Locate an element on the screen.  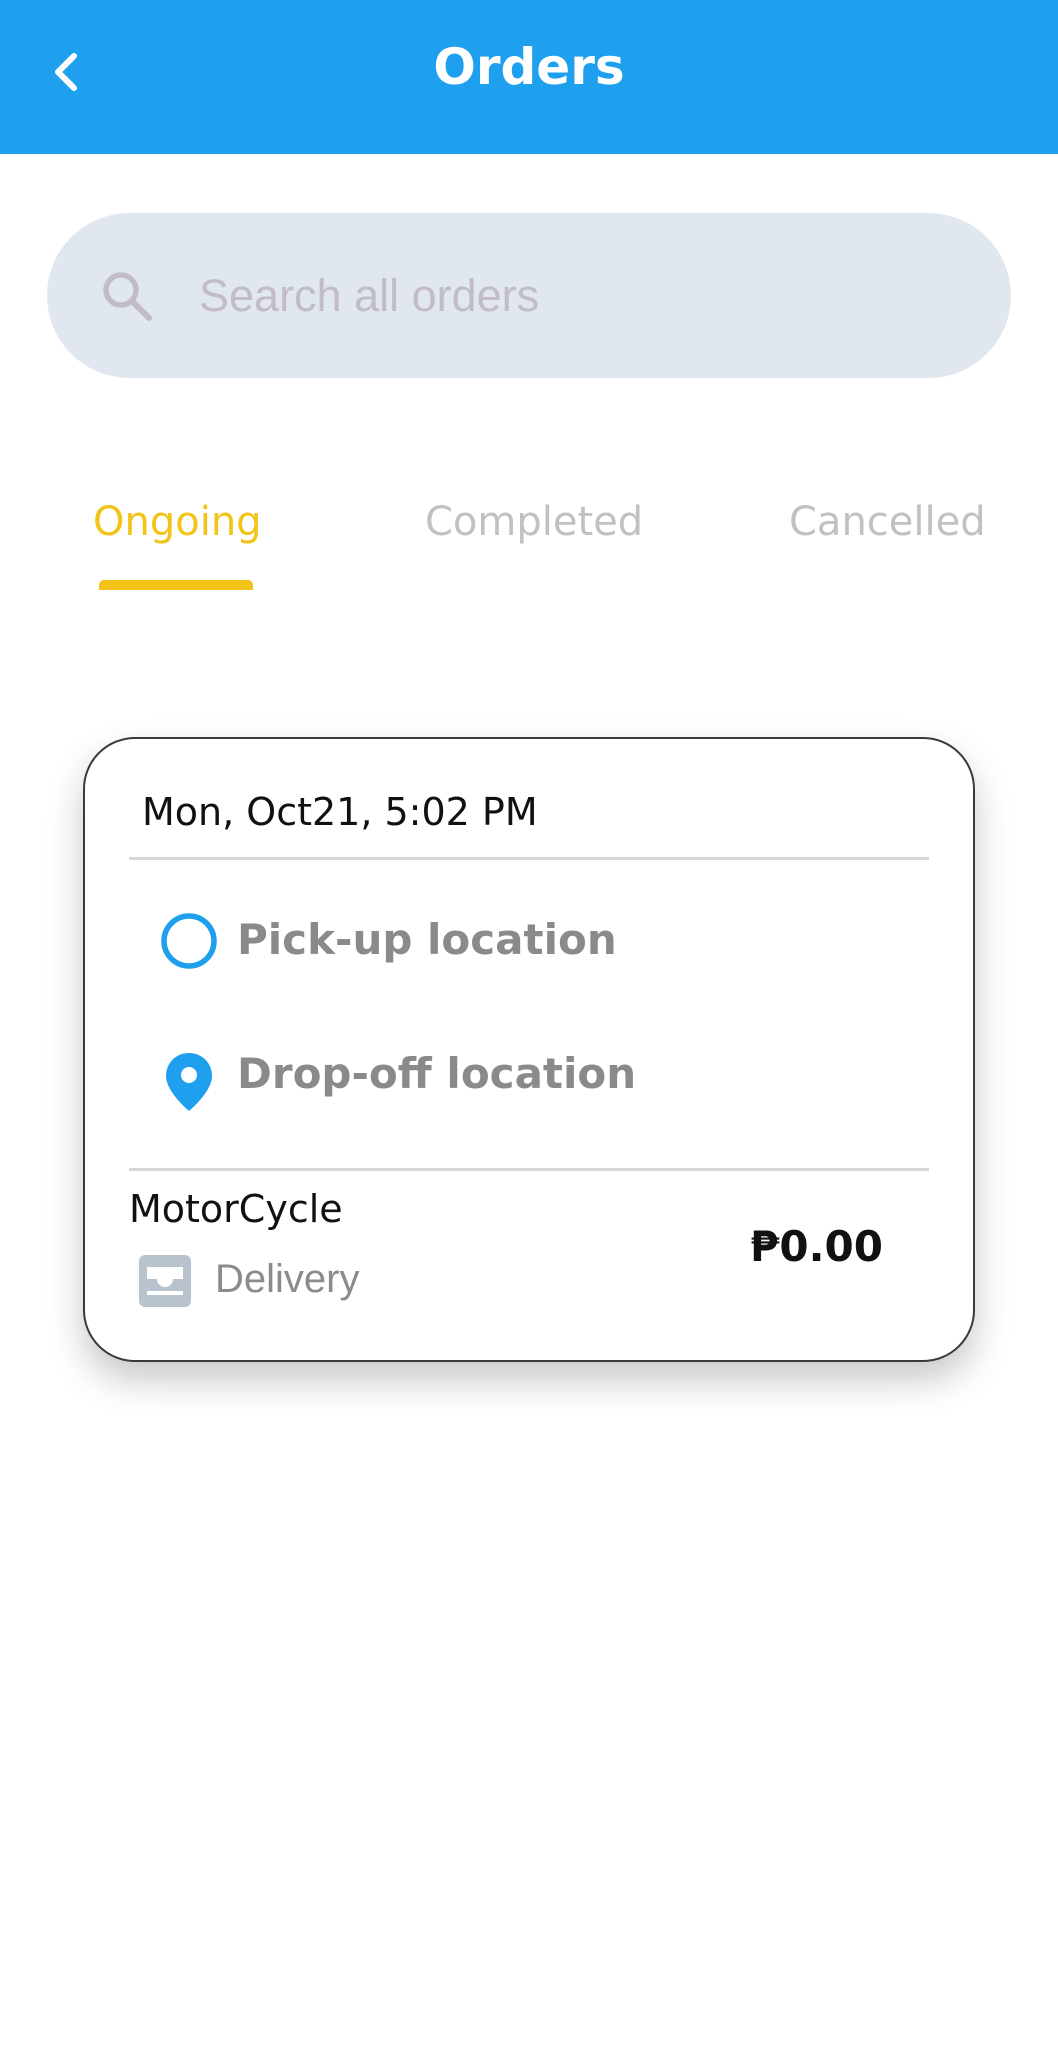
tab-ongoing: Ongoing is located at coordinates (177, 522).